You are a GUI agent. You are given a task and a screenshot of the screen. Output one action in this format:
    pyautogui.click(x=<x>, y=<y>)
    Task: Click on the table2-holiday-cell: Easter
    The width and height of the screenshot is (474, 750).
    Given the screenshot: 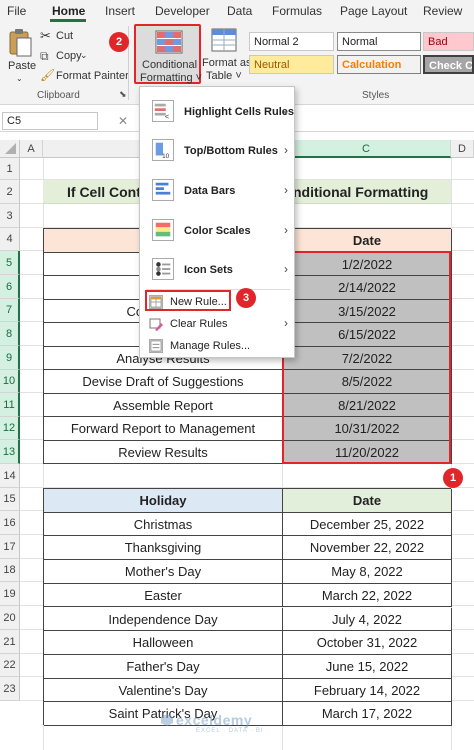 What is the action you would take?
    pyautogui.click(x=163, y=595)
    